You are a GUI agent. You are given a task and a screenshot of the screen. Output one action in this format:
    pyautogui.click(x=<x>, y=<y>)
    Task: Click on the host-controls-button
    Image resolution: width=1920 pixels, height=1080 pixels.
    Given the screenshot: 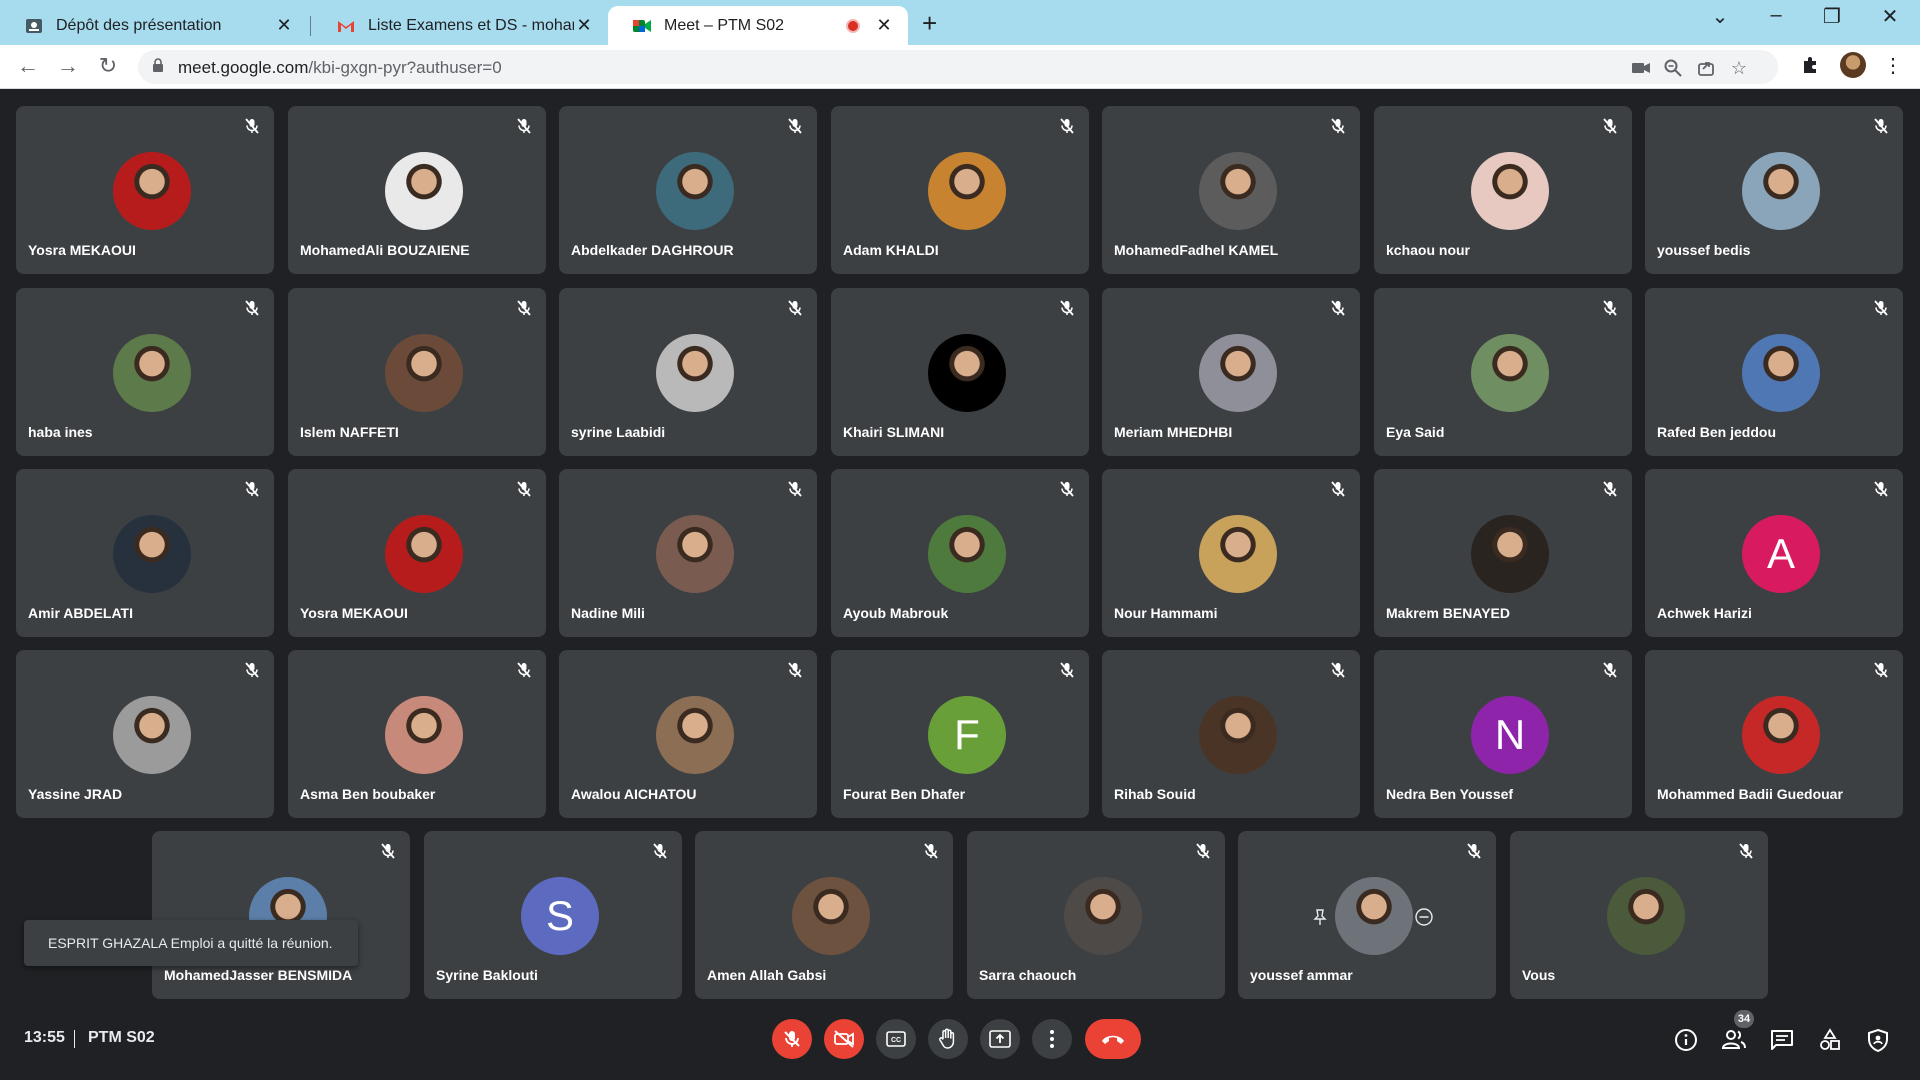 What is the action you would take?
    pyautogui.click(x=1878, y=1040)
    